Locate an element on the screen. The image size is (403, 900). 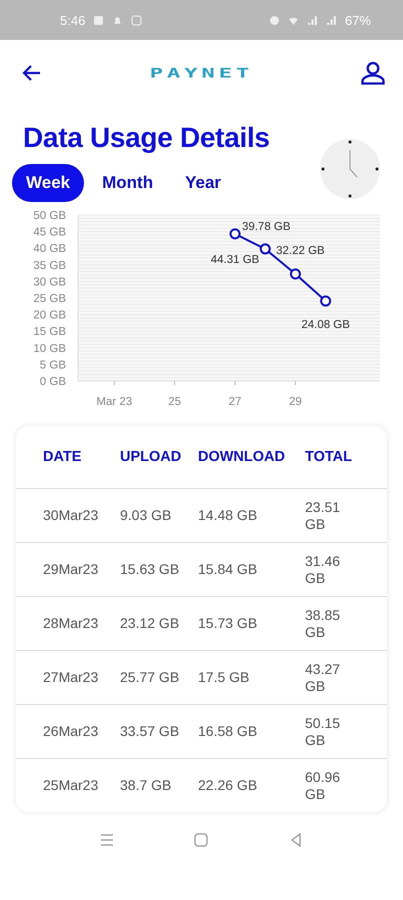
battery-level: 67% is located at coordinates (357, 20).